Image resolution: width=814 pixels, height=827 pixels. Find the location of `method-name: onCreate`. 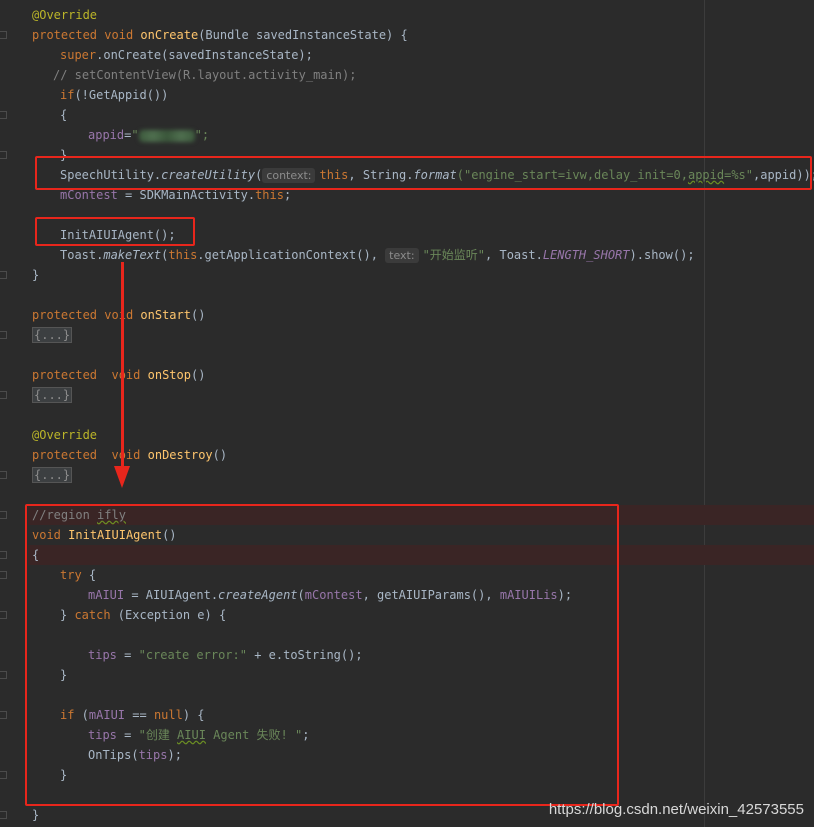

method-name: onCreate is located at coordinates (169, 35).